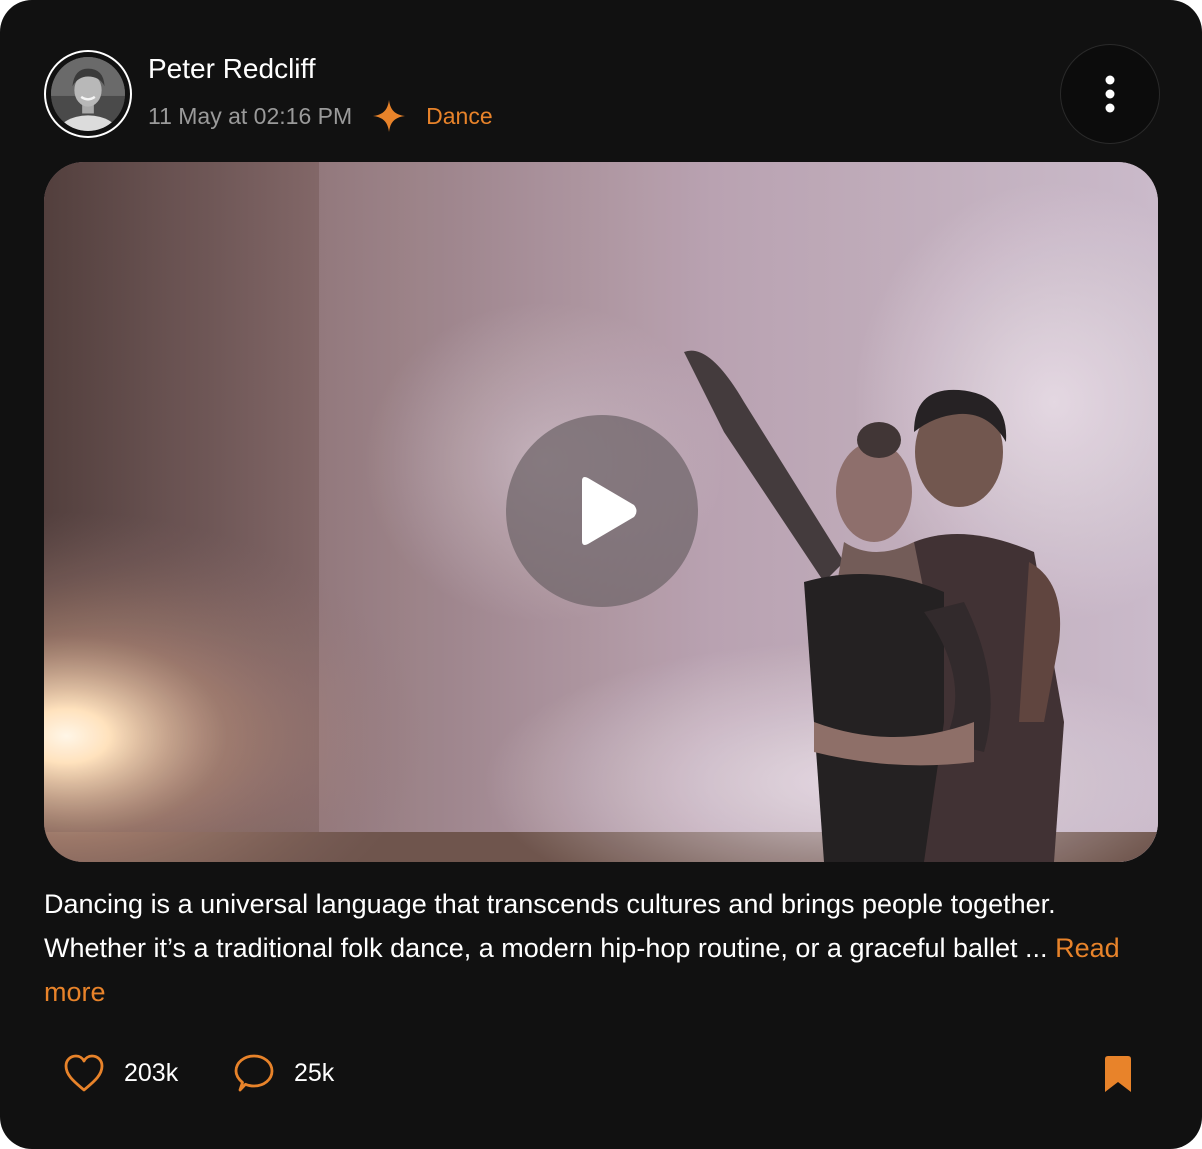 This screenshot has width=1202, height=1149. Describe the element at coordinates (254, 1073) in the screenshot. I see `comment-icon` at that location.